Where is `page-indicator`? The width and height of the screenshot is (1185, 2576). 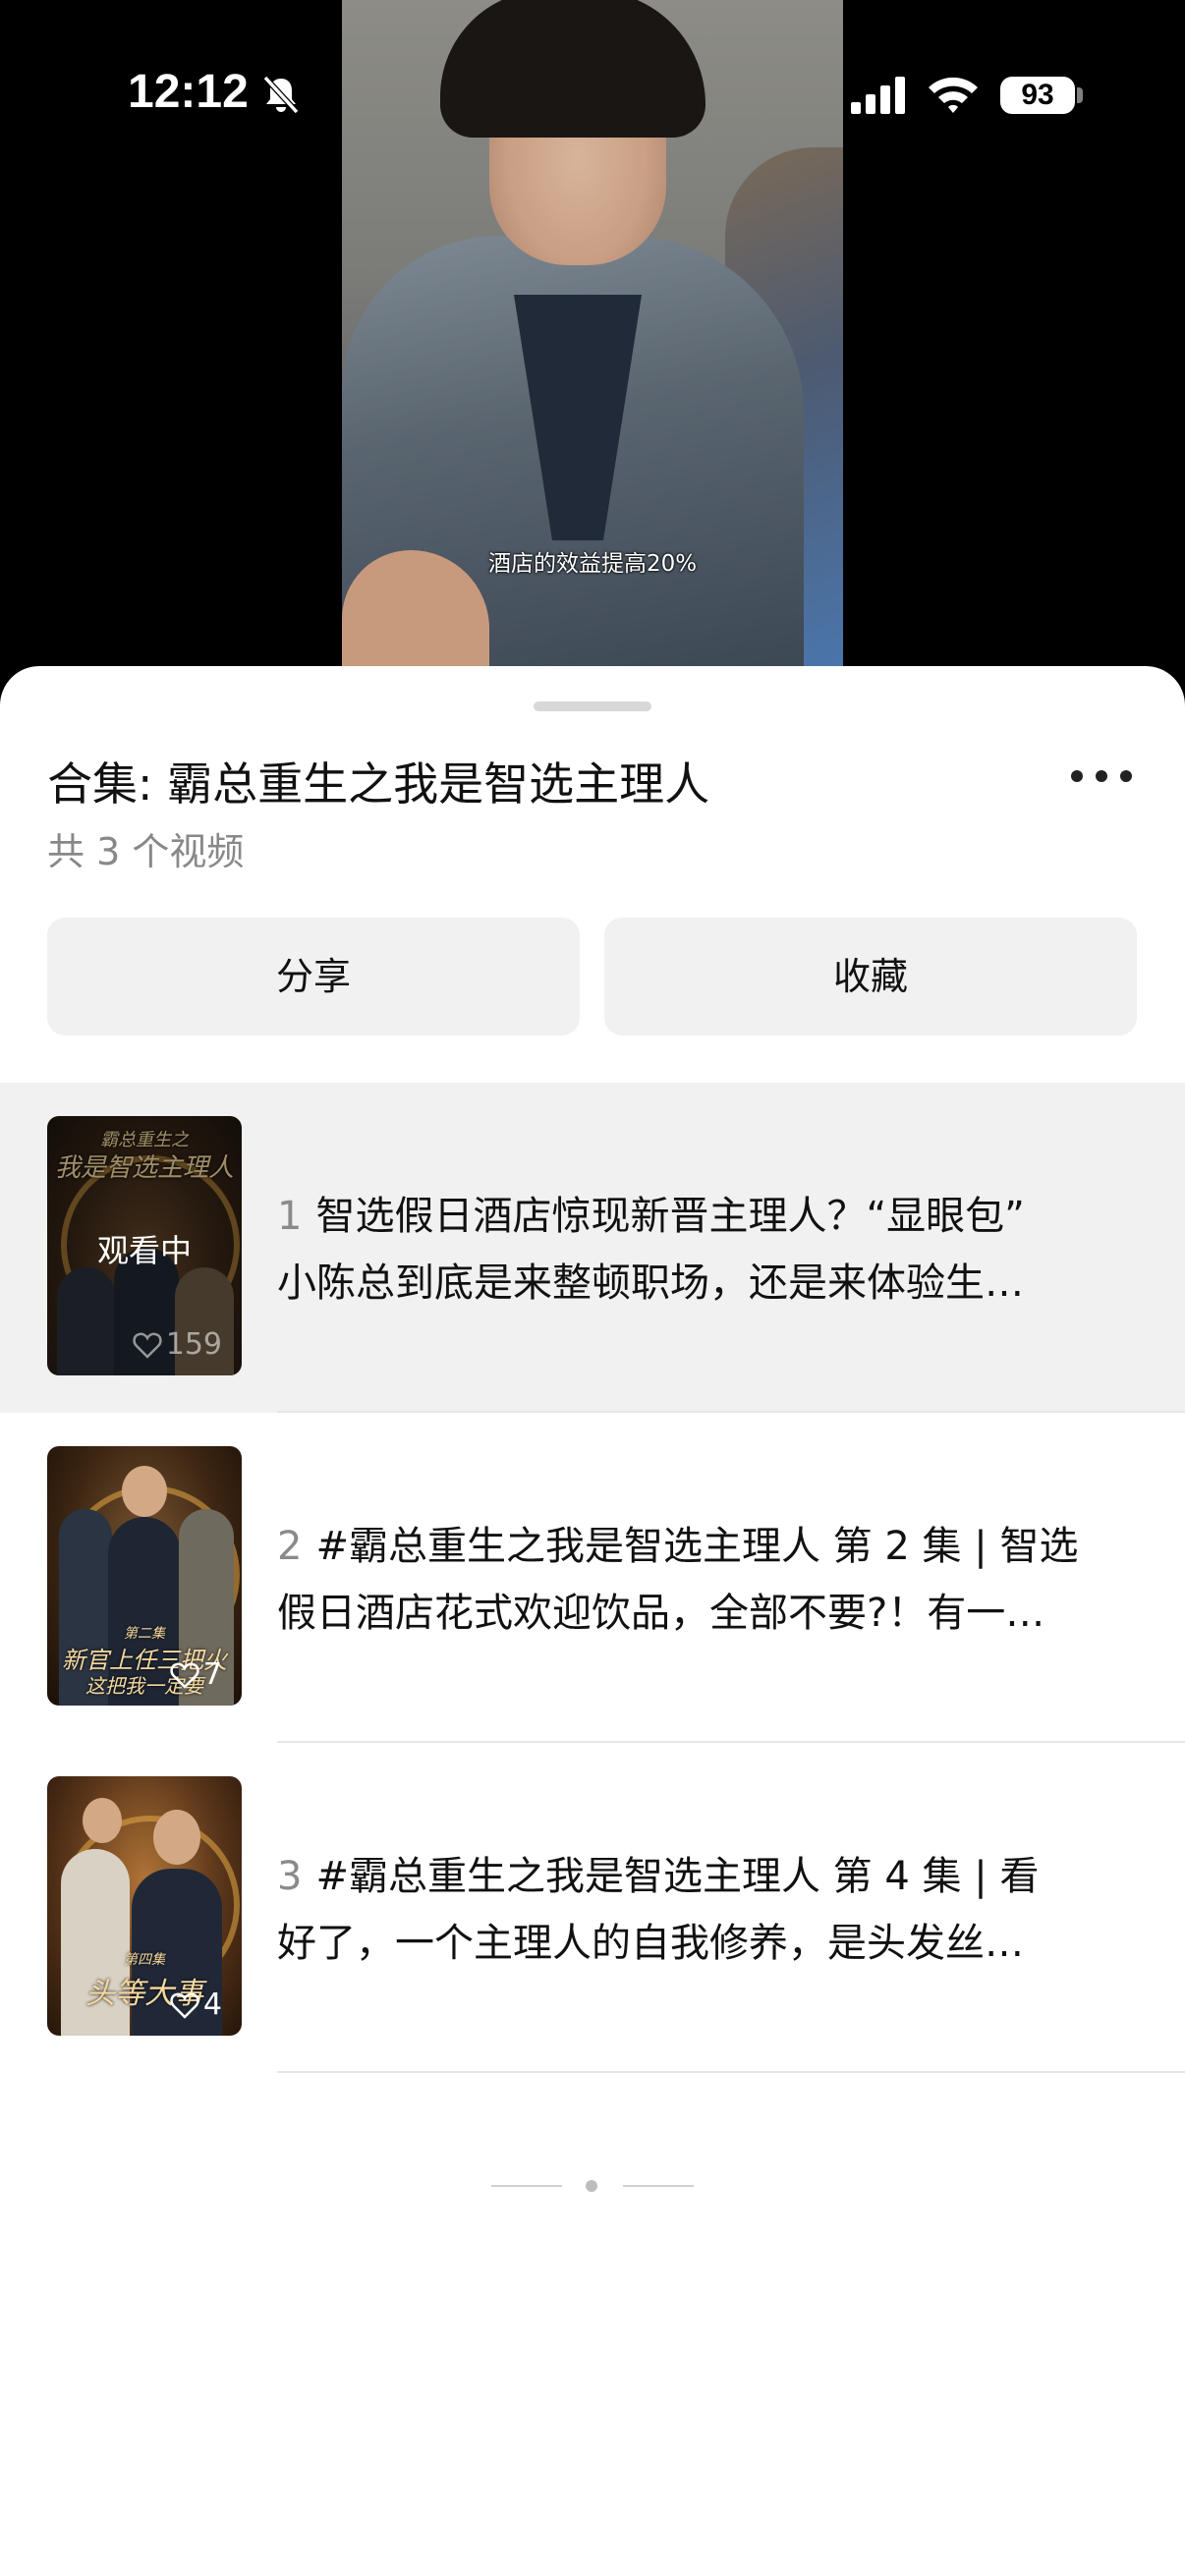 page-indicator is located at coordinates (592, 2186).